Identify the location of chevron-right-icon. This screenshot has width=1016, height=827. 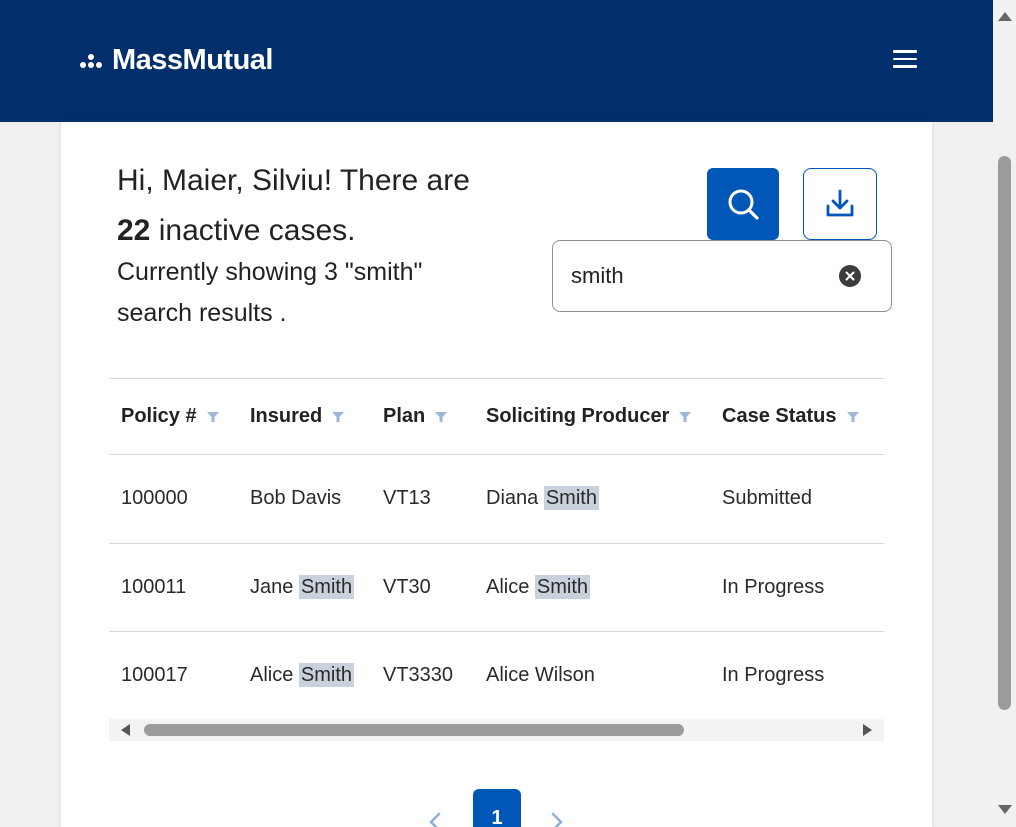
(557, 819).